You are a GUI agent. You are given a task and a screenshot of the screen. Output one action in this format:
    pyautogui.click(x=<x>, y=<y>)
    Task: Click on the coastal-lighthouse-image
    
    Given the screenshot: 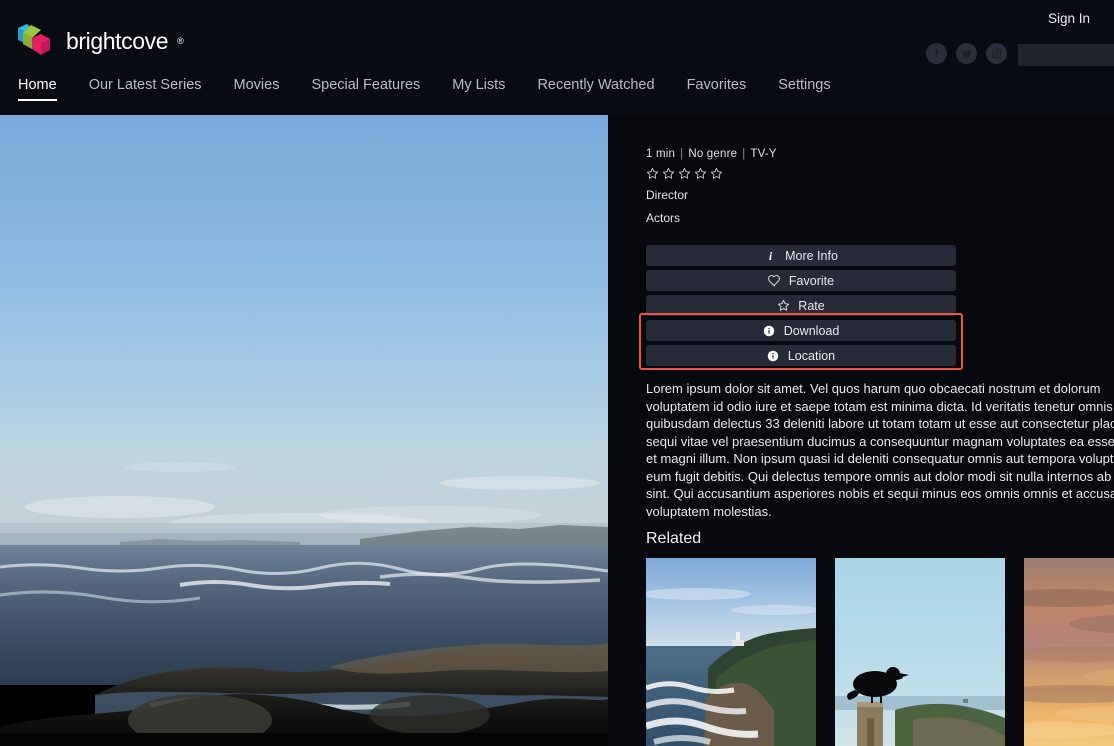 What is the action you would take?
    pyautogui.click(x=731, y=652)
    